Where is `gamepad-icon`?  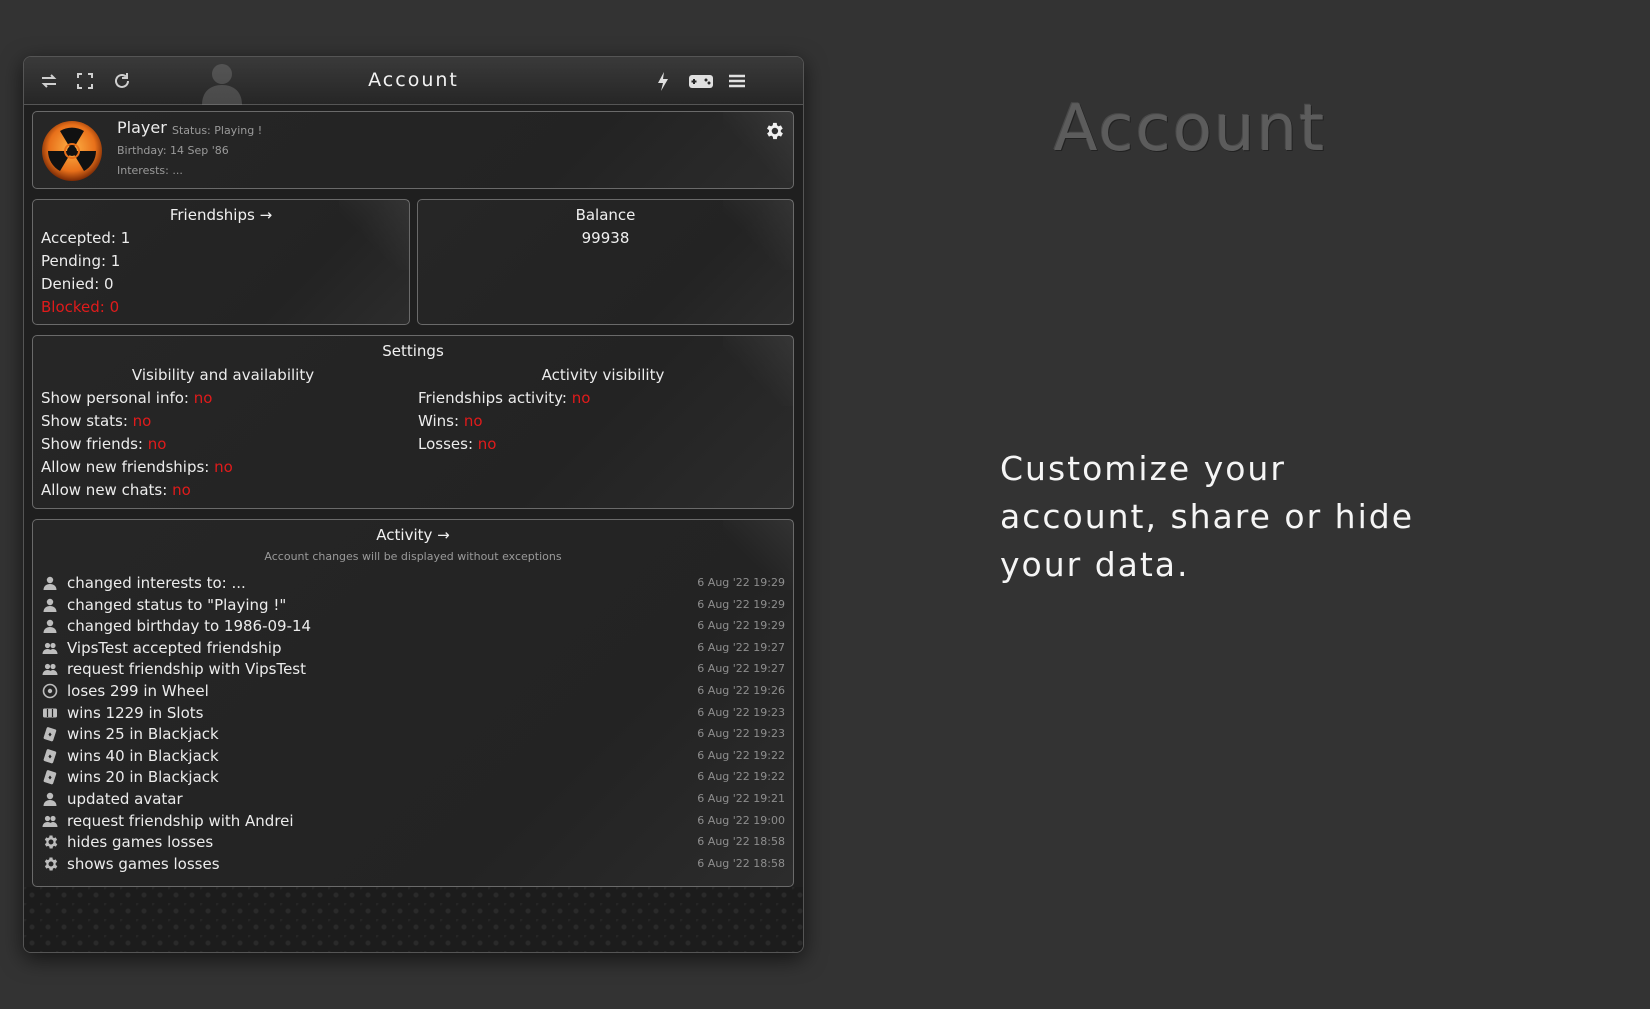
gamepad-icon is located at coordinates (701, 81).